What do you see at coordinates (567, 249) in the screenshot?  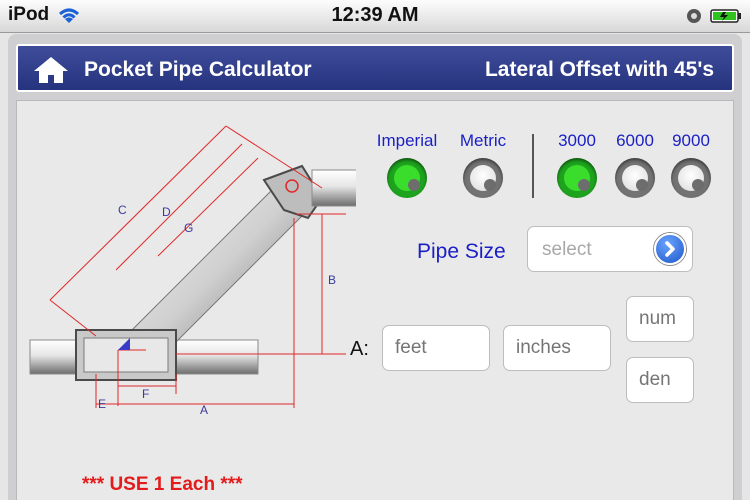 I see `pipe-size-placeholder: select` at bounding box center [567, 249].